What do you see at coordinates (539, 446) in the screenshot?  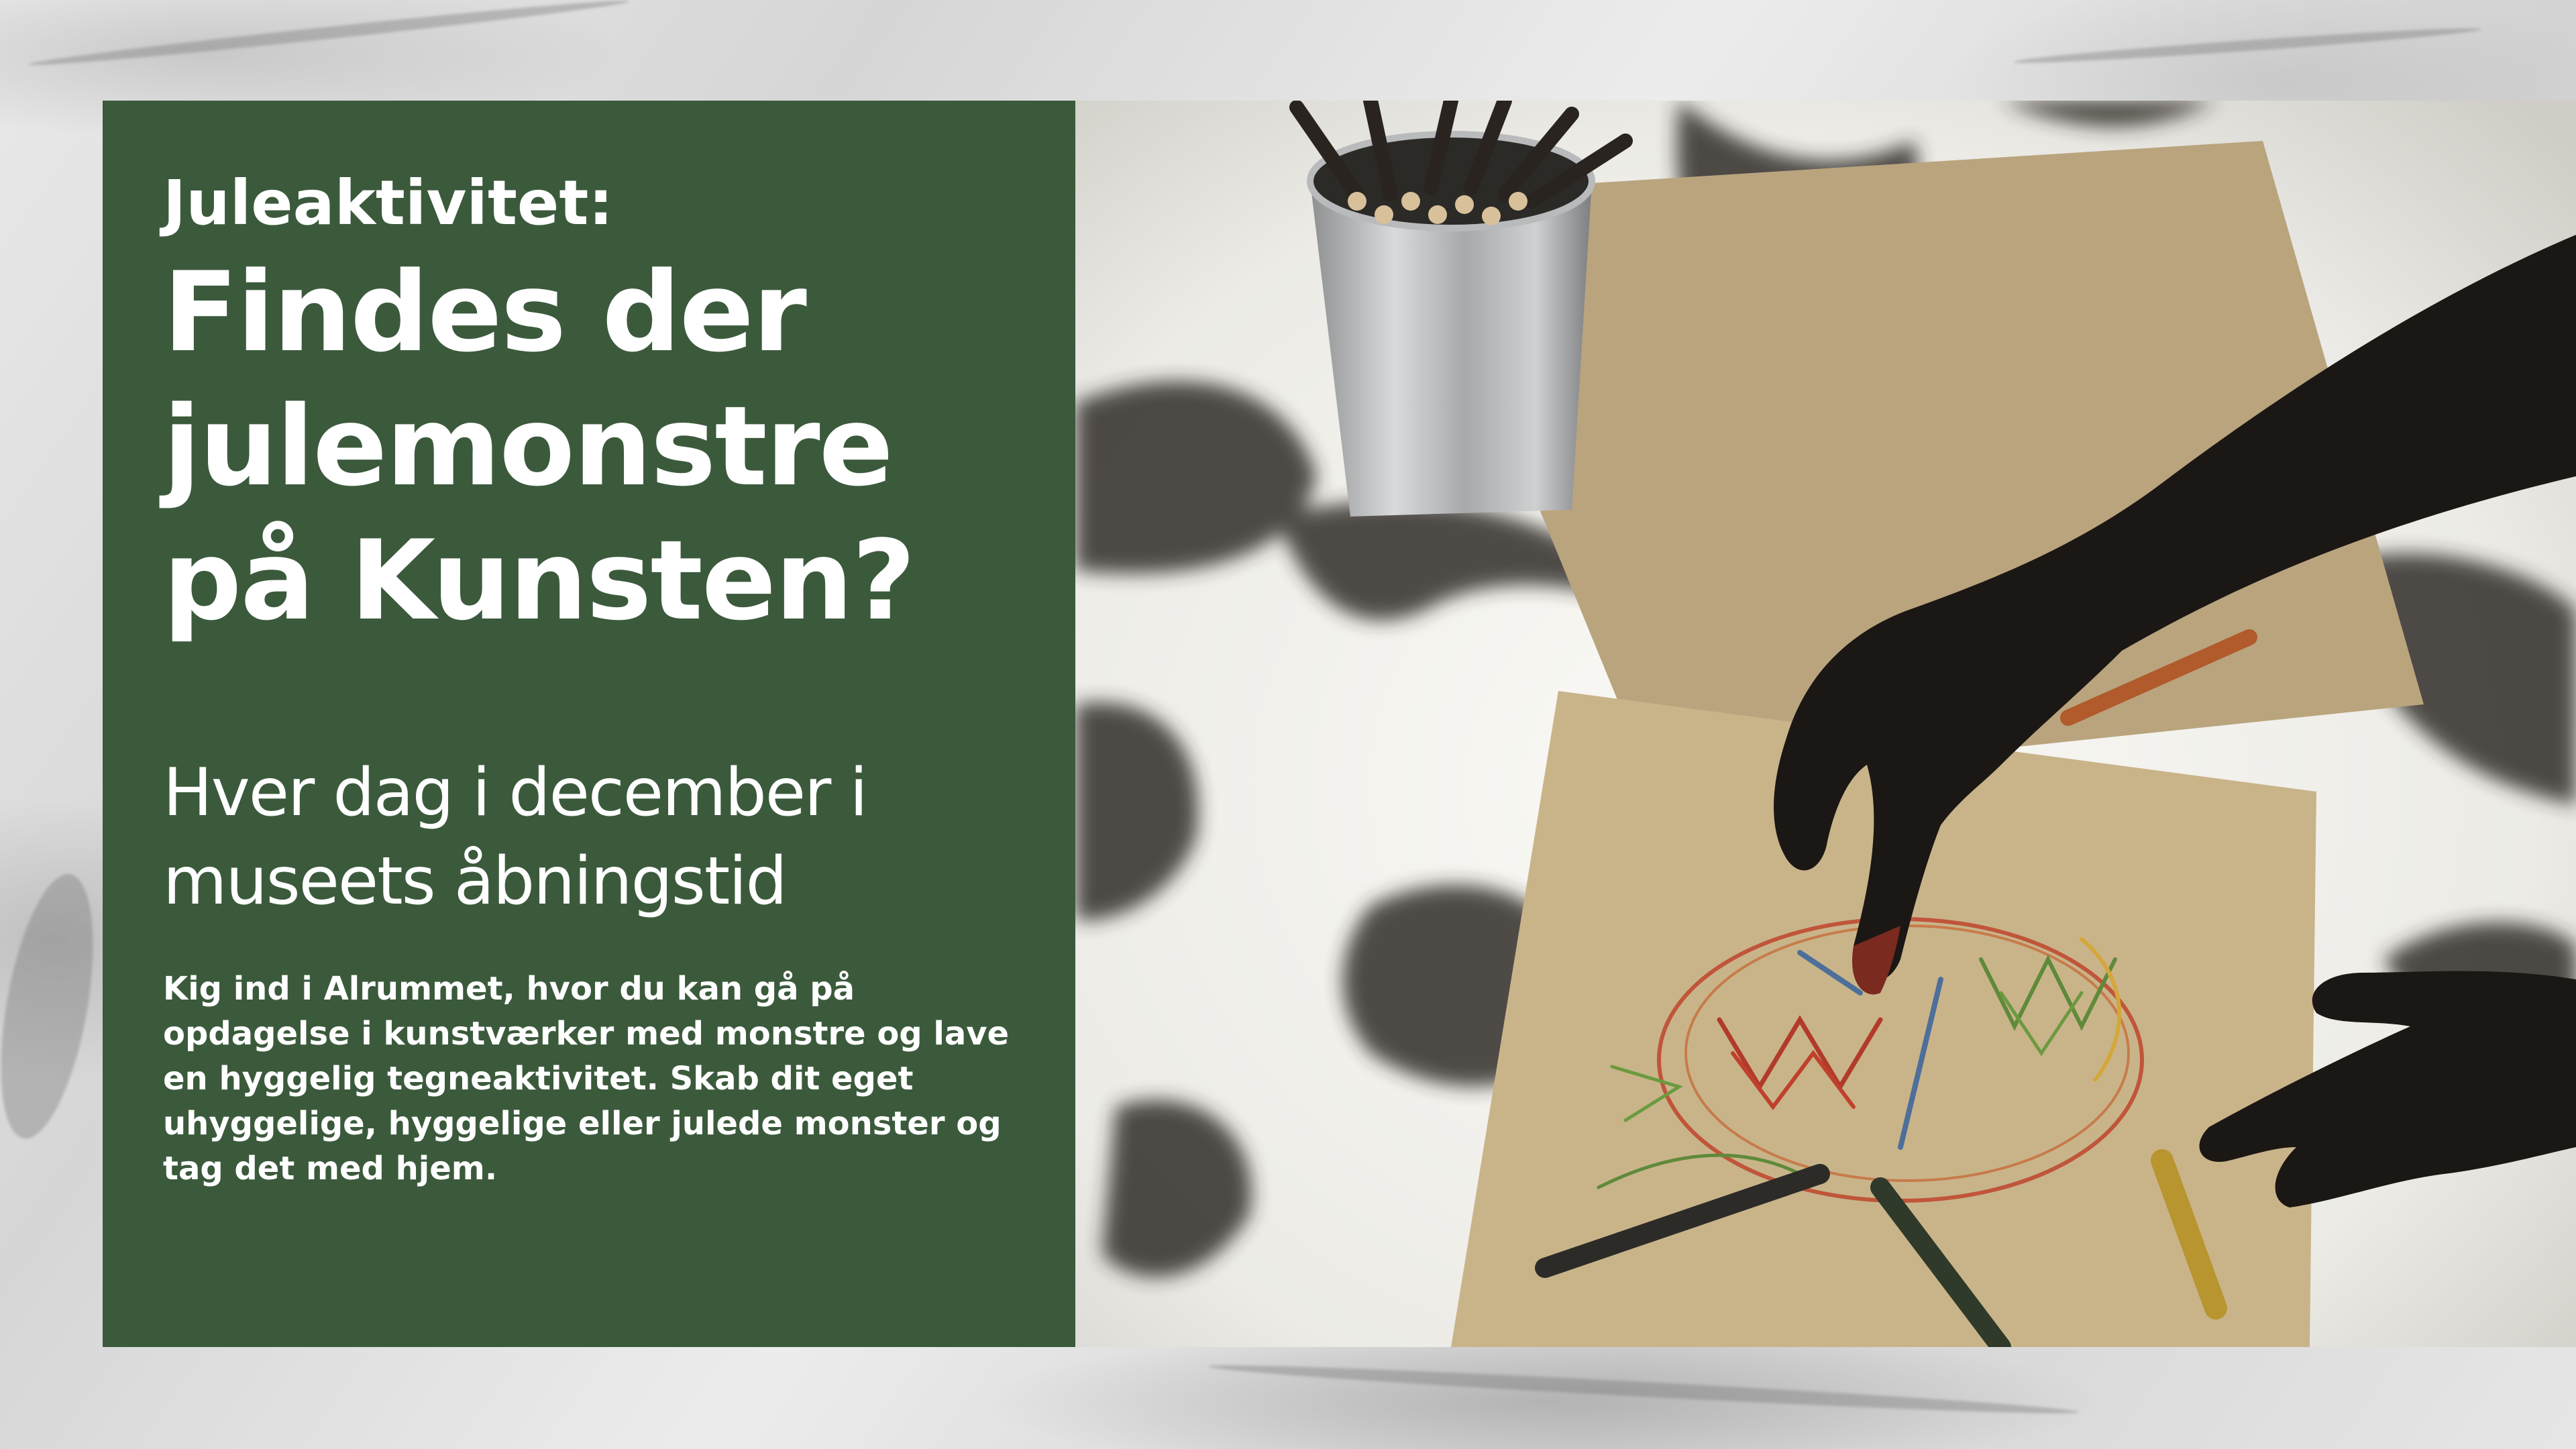 I see `headline-title: Findes der julemonstre på Kunsten?` at bounding box center [539, 446].